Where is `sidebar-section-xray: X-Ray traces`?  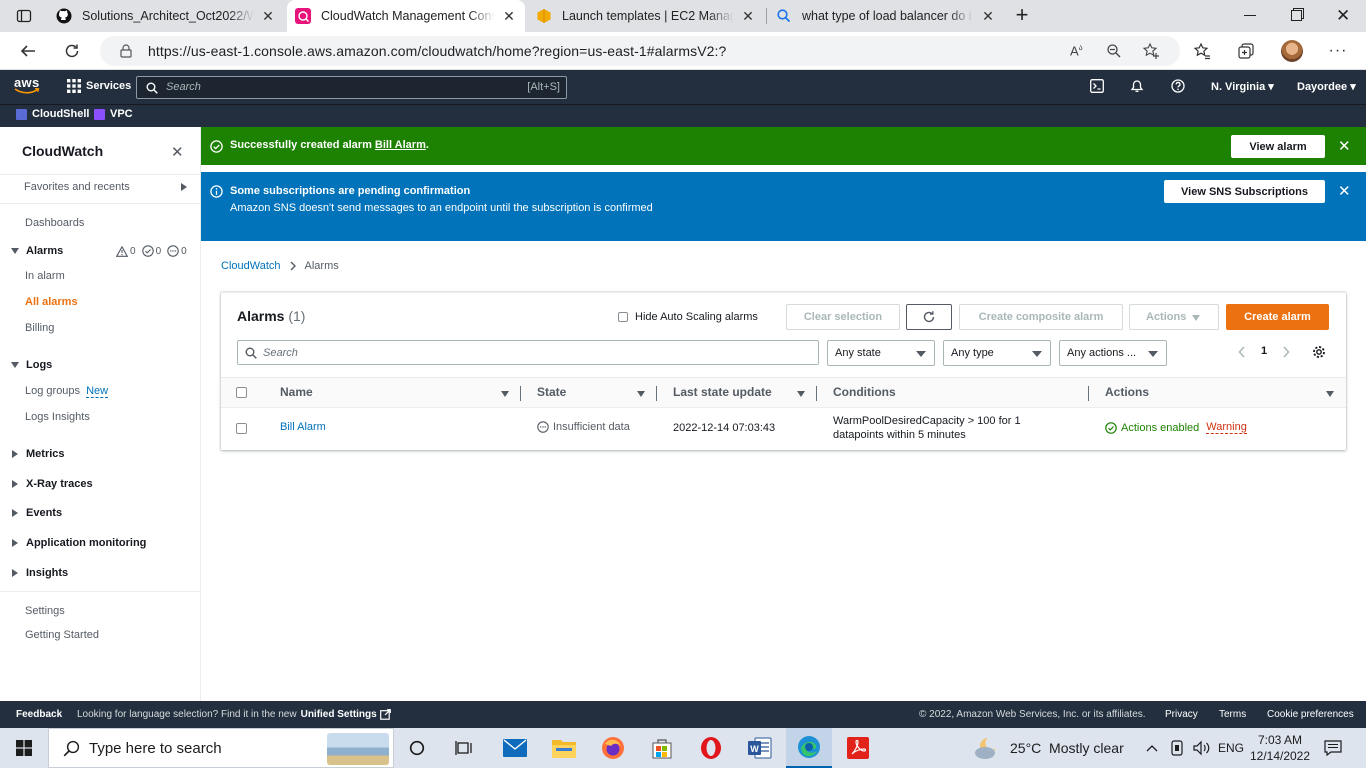
sidebar-section-xray: X-Ray traces is located at coordinates (59, 484).